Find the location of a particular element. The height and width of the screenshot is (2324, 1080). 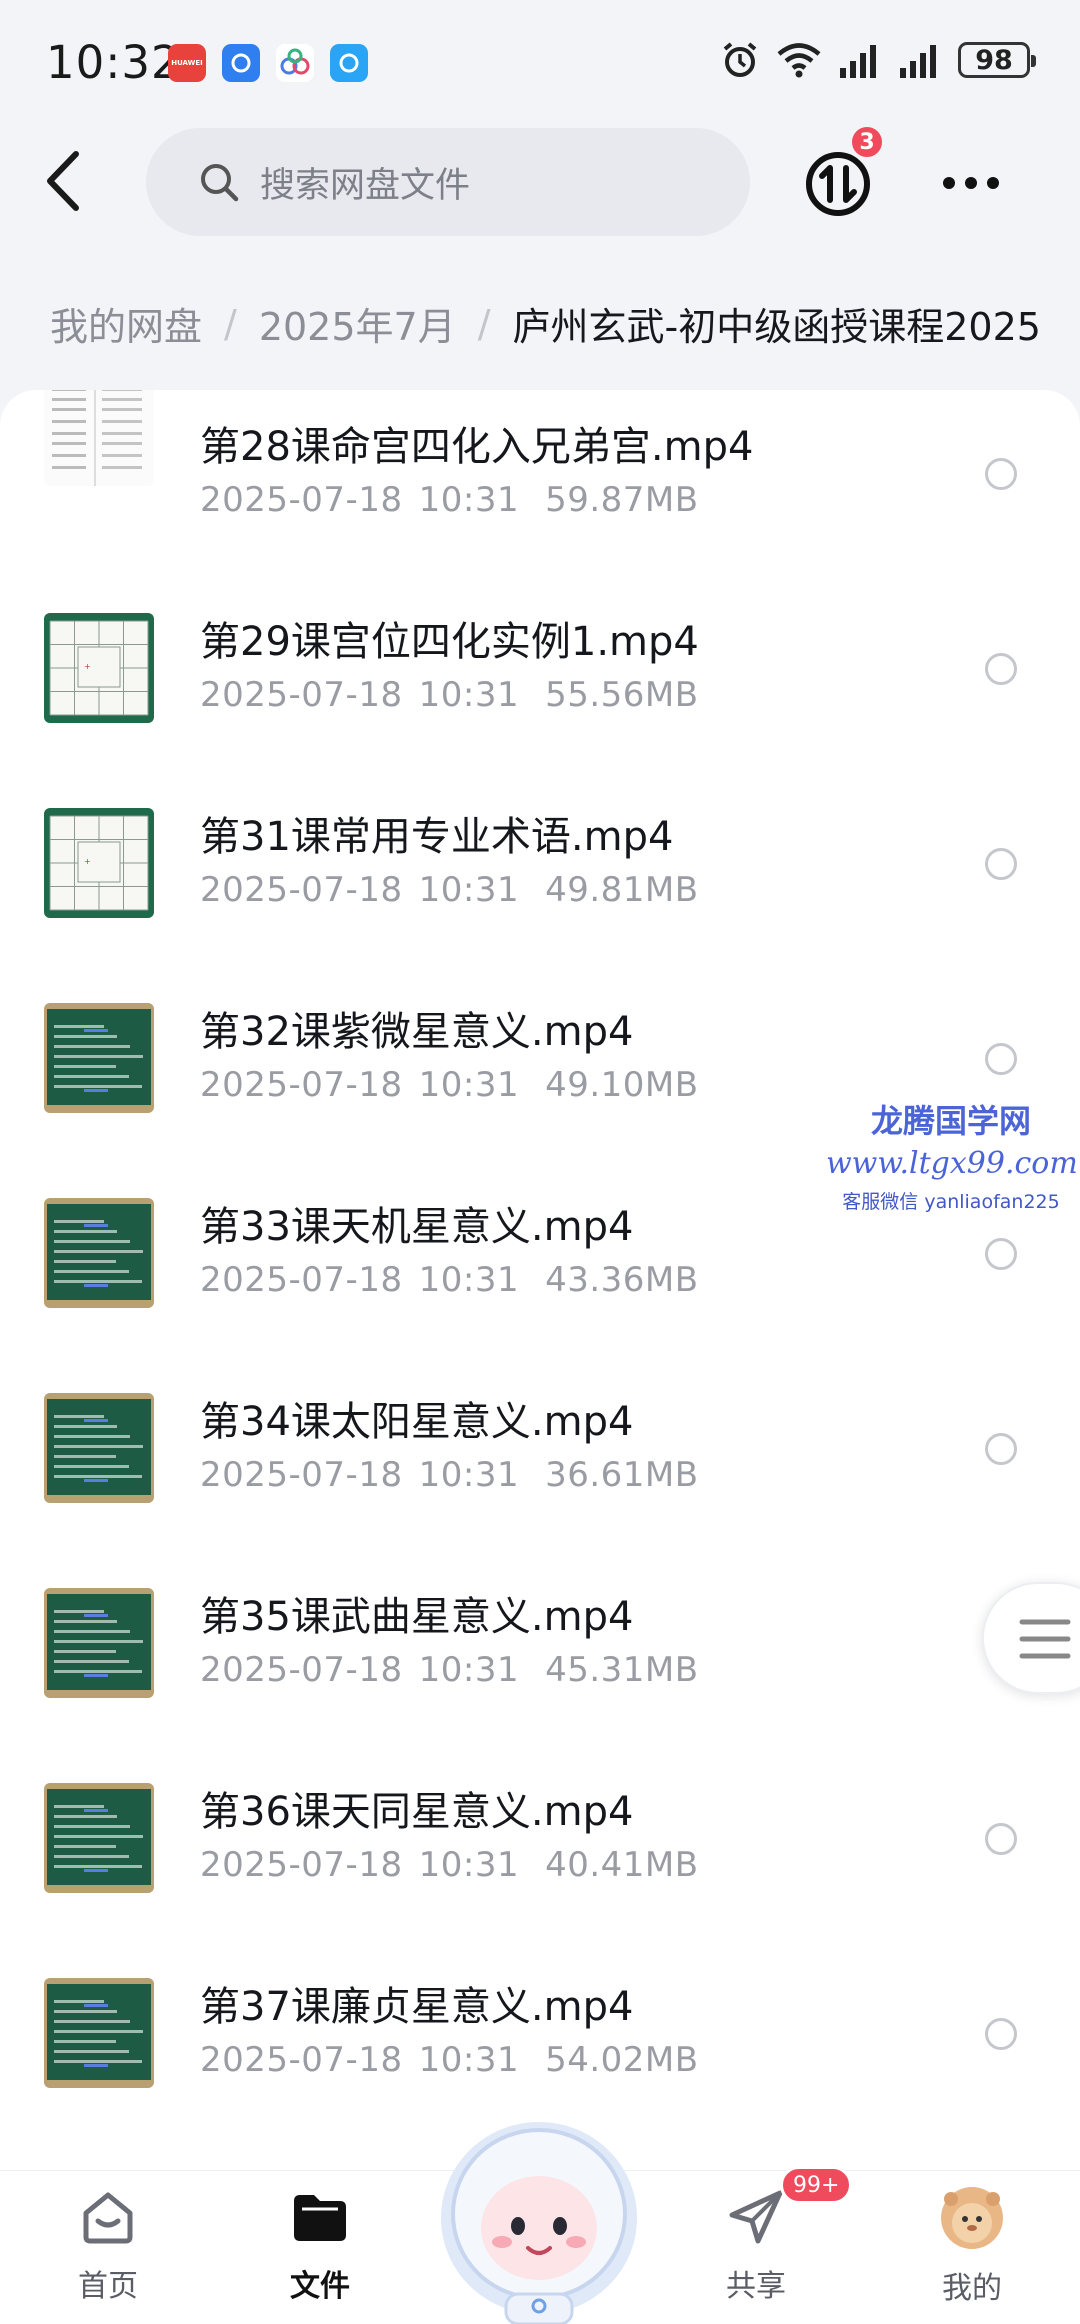

file-row: 第37课廉贞星意义.mp4 2025-07-18 10:31 54.02MB is located at coordinates (540, 2033).